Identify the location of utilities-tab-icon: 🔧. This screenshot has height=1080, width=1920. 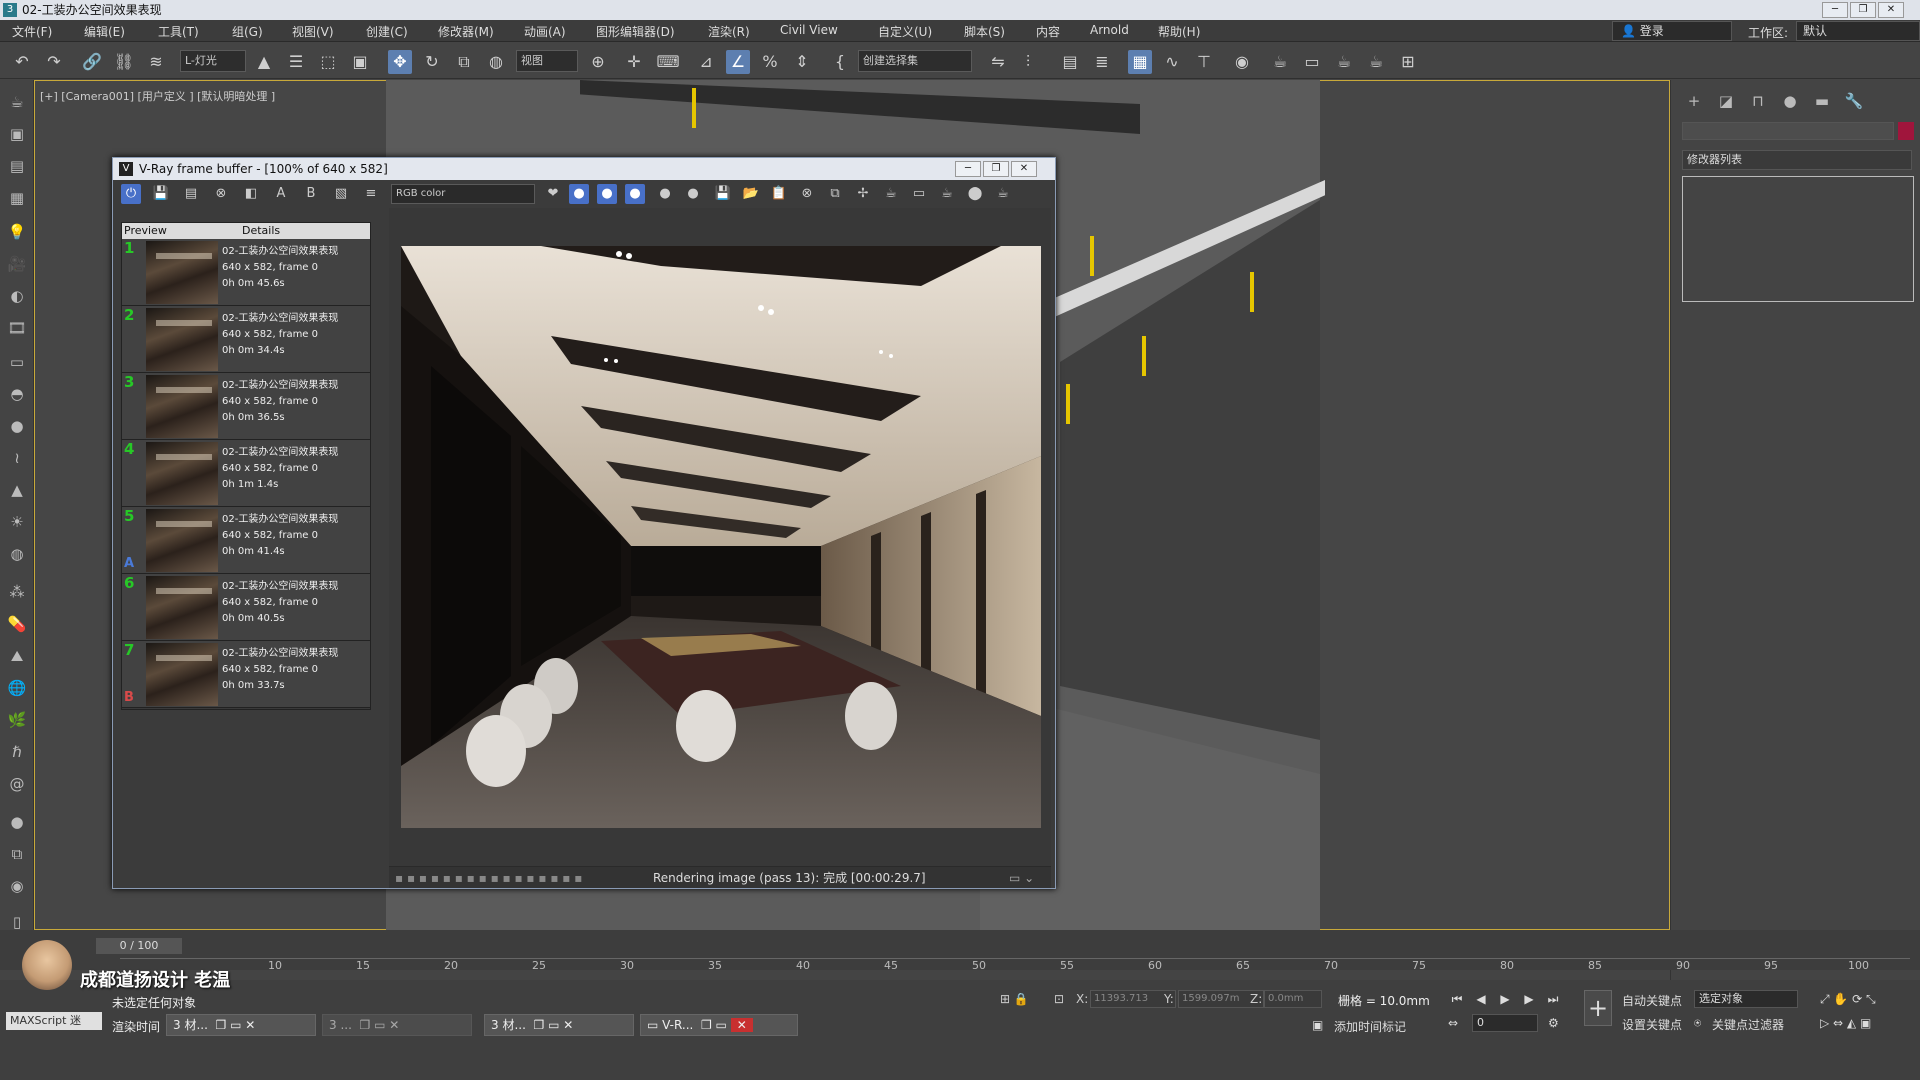
(1854, 101).